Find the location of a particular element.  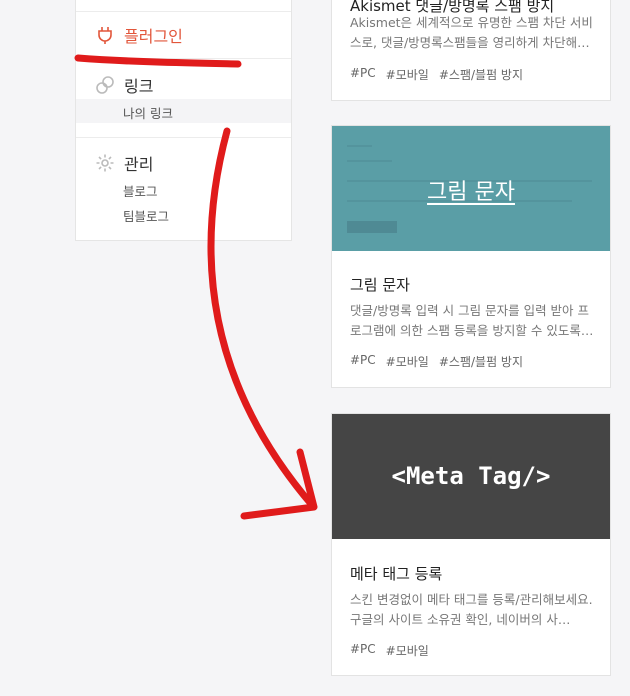

sidebar-item-label: 링크 is located at coordinates (139, 86).